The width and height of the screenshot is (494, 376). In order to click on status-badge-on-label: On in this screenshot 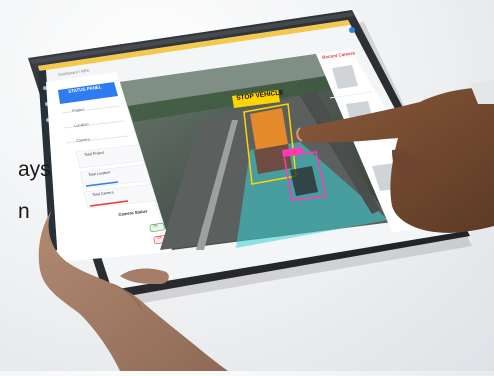, I will do `click(155, 225)`.